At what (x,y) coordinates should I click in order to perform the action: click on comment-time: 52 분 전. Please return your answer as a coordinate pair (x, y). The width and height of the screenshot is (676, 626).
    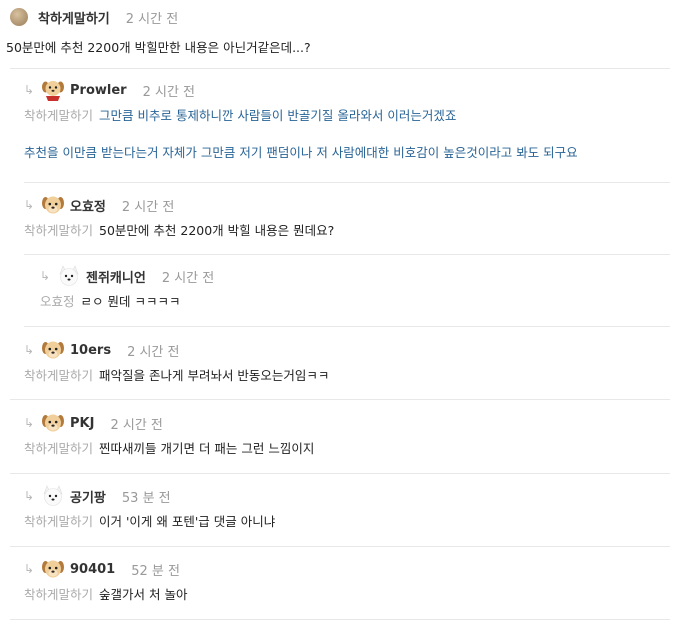
    Looking at the image, I should click on (155, 571).